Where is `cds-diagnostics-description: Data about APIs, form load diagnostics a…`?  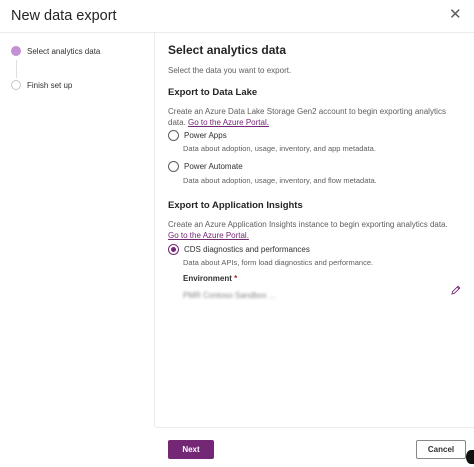
cds-diagnostics-description: Data about APIs, form load diagnostics a… is located at coordinates (278, 262).